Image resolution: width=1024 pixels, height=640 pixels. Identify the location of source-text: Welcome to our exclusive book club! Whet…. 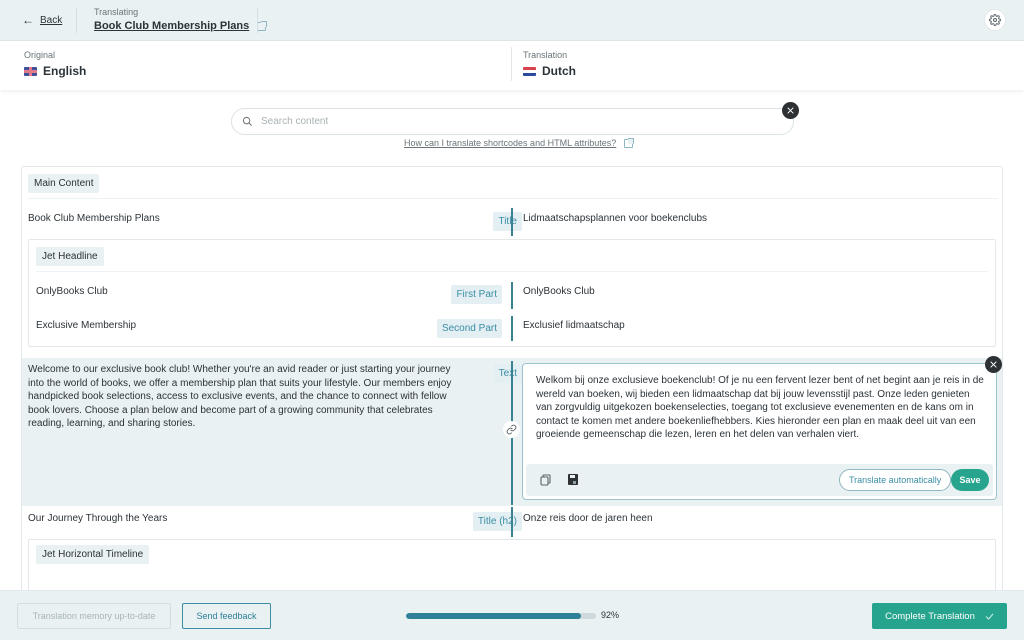
(240, 396).